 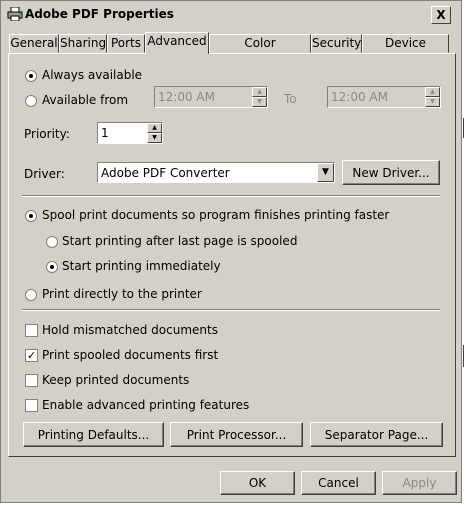 I want to click on tab-general: General, so click(x=34, y=43).